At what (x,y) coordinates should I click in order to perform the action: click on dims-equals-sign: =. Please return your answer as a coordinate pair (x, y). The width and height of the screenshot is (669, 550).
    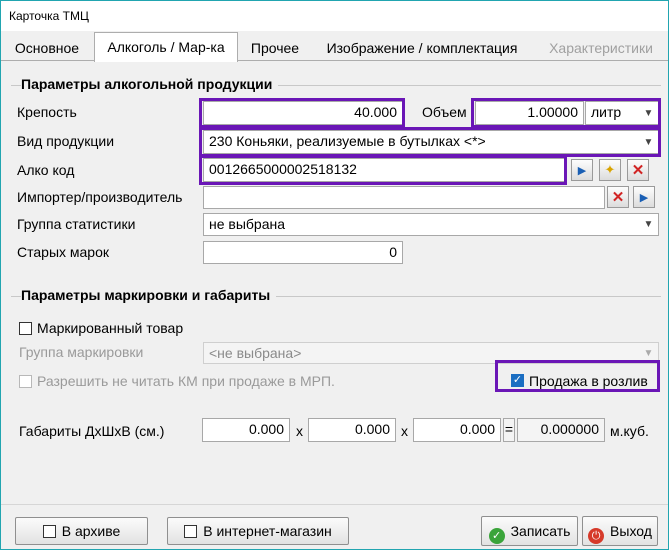
    Looking at the image, I should click on (509, 430).